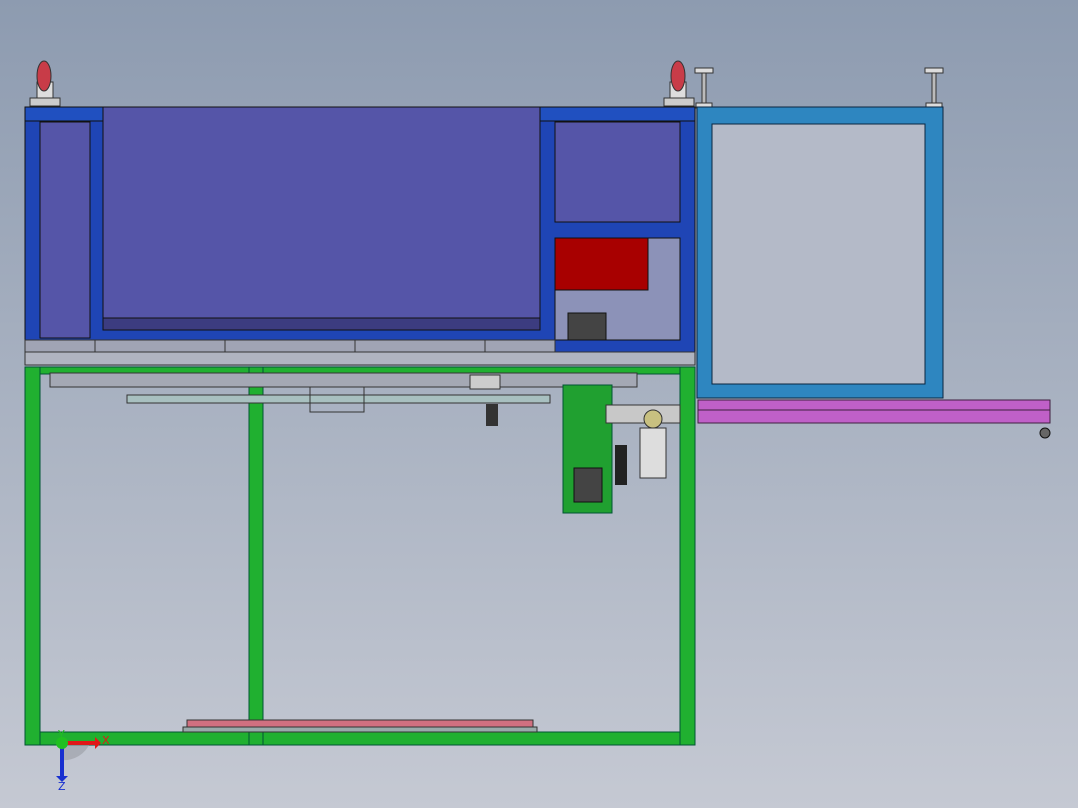 This screenshot has width=1078, height=808. What do you see at coordinates (704, 88) in the screenshot?
I see `leveling-foot-left` at bounding box center [704, 88].